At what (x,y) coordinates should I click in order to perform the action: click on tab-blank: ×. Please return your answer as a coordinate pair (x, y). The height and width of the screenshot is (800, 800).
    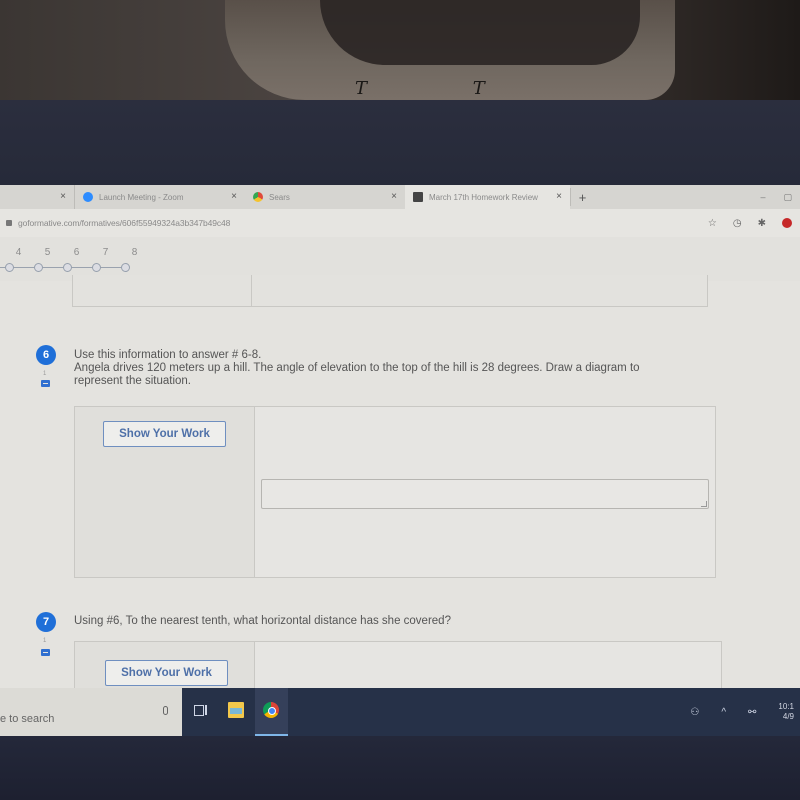
    Looking at the image, I should click on (37, 197).